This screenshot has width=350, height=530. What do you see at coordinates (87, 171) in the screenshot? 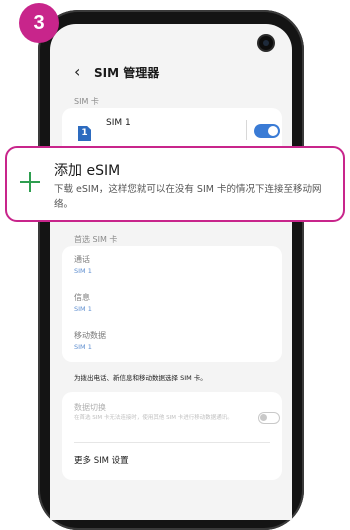
I see `add-esim-title: 添加 eSIM` at bounding box center [87, 171].